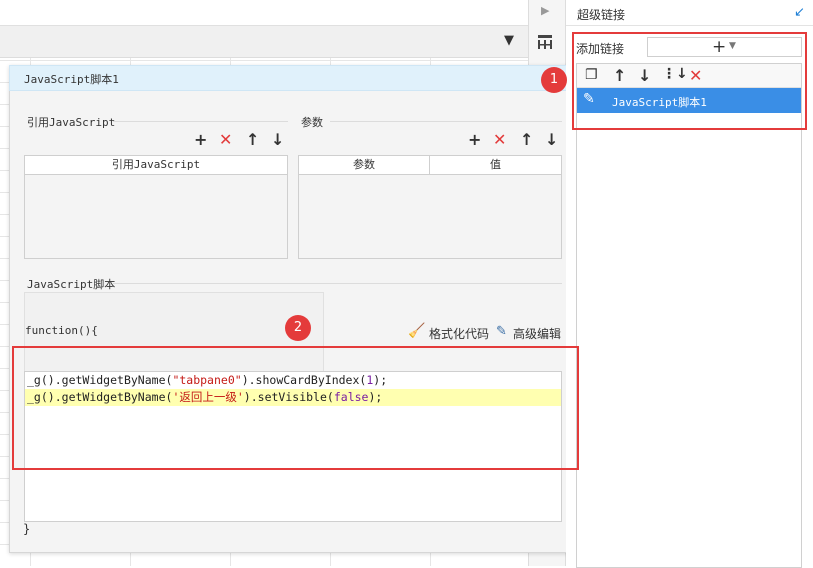 The image size is (813, 568). What do you see at coordinates (551, 140) in the screenshot?
I see `param-move-down-button: ↓` at bounding box center [551, 140].